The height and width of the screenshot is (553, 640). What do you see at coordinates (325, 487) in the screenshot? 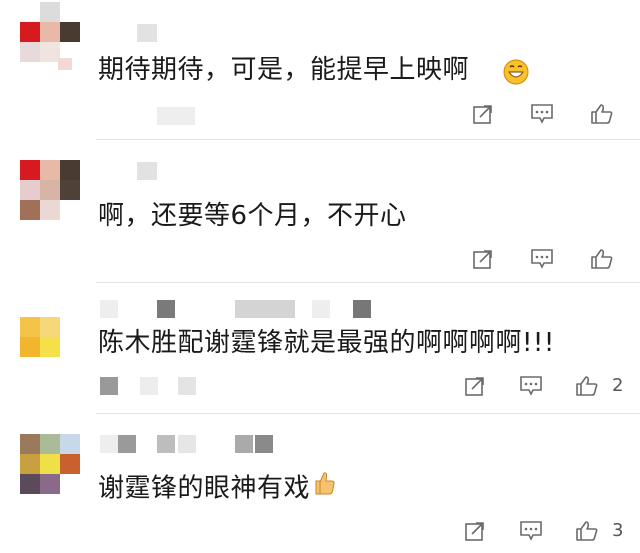
I see `thumbs-up-emoji` at bounding box center [325, 487].